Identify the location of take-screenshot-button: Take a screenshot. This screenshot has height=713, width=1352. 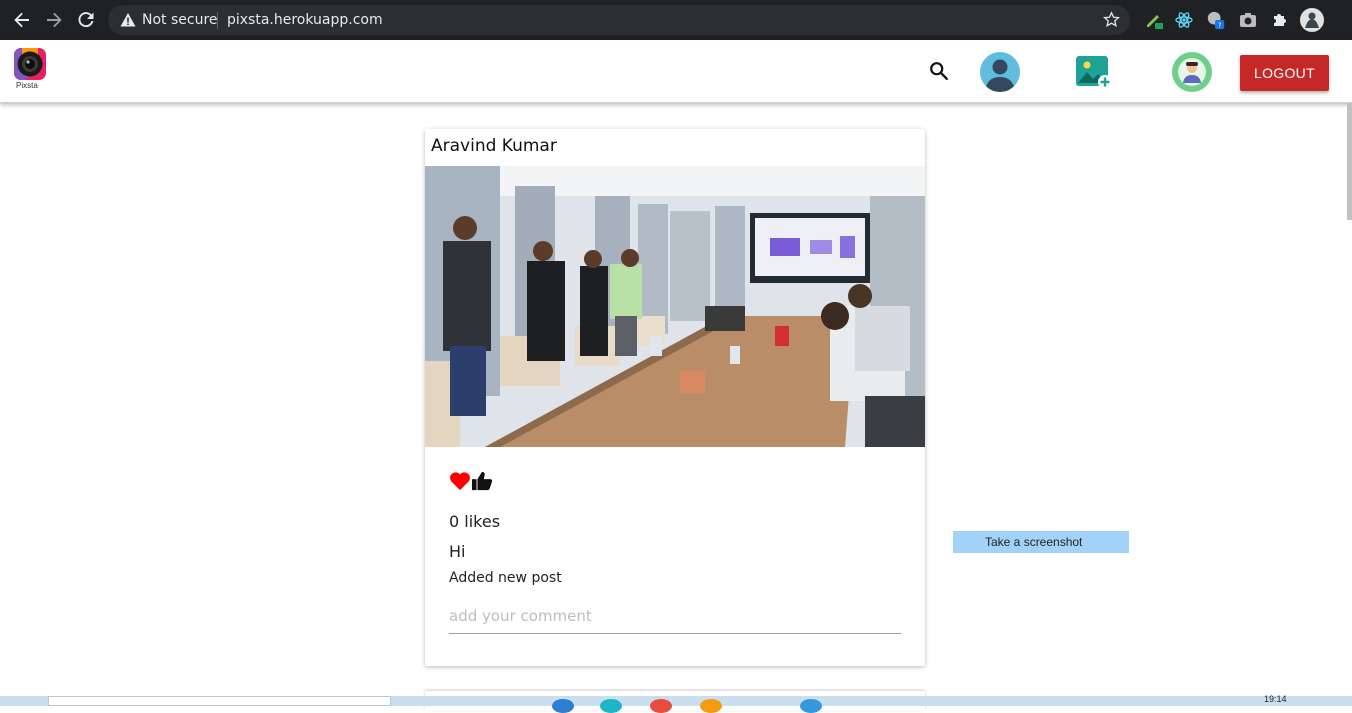
(1041, 542).